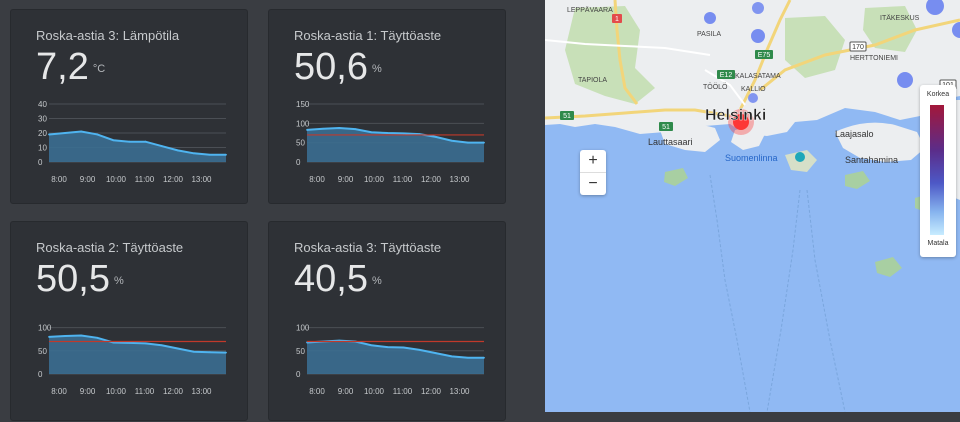  Describe the element at coordinates (800, 157) in the screenshot. I see `camera-poi-icon` at that location.